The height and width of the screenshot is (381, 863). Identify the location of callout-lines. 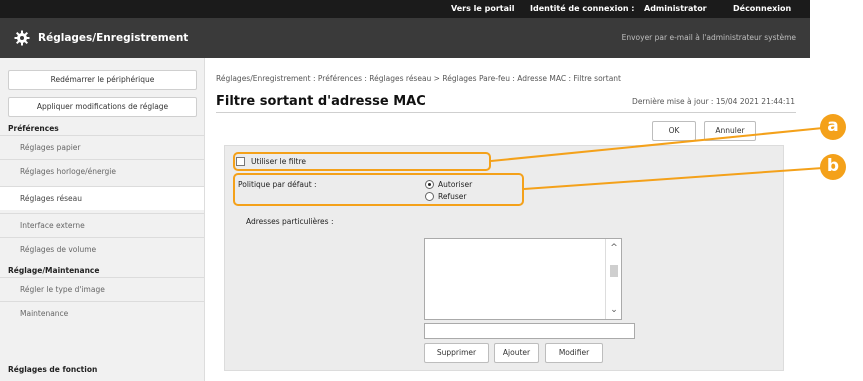
(657, 158).